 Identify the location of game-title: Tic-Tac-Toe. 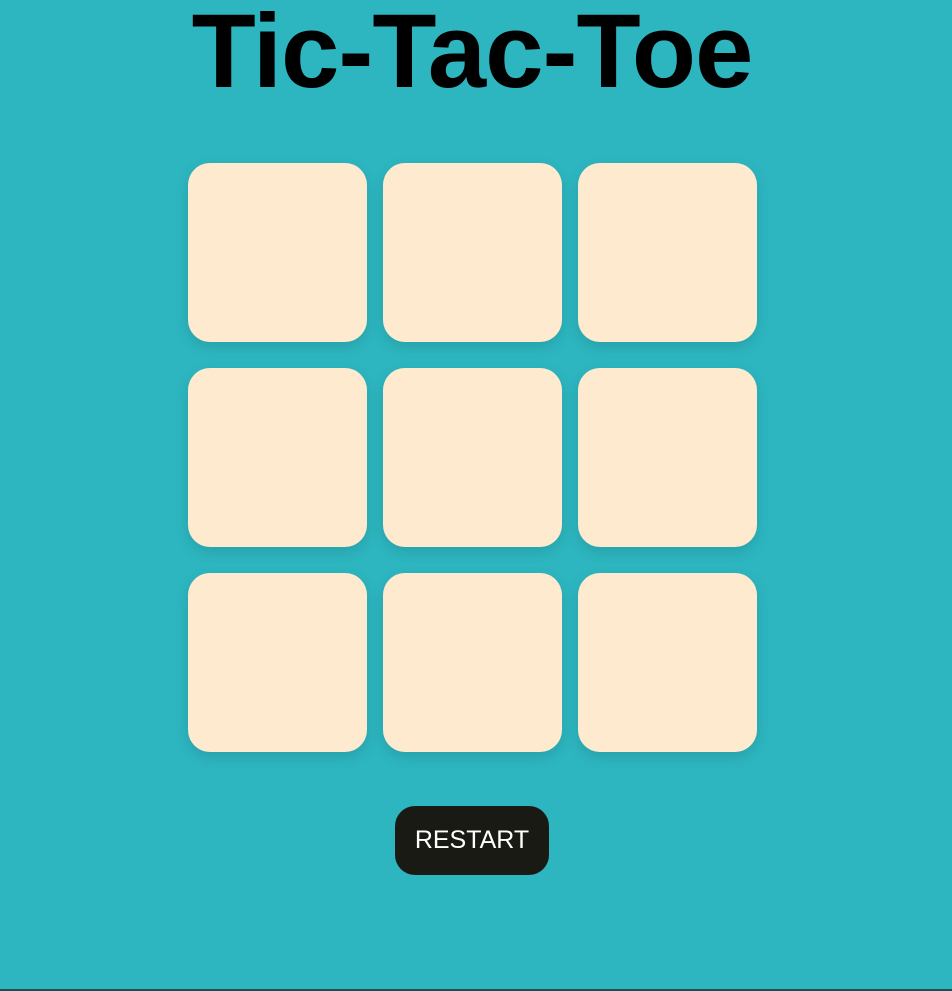
(472, 55).